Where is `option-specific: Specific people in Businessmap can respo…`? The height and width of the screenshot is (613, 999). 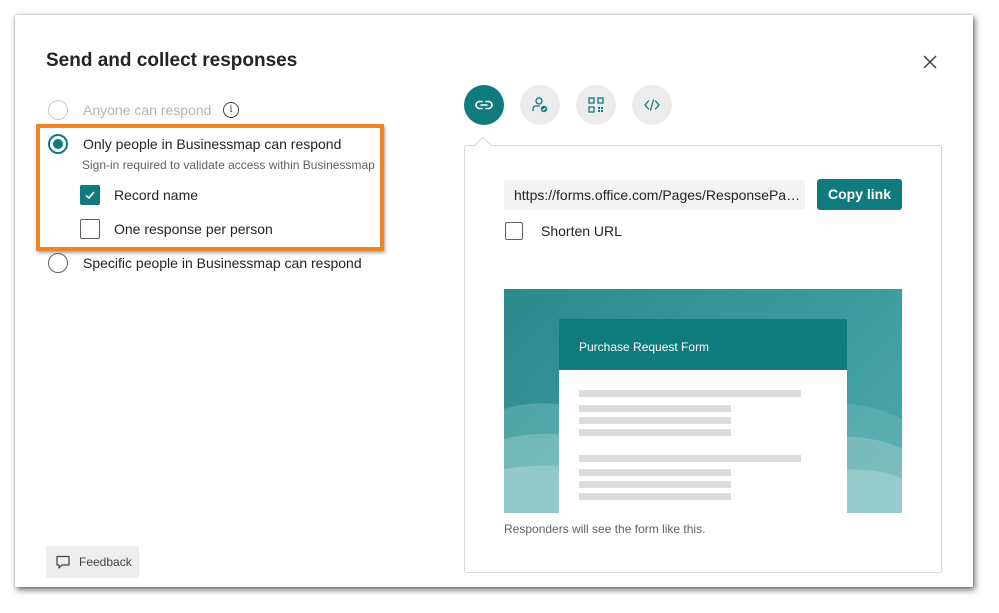 option-specific: Specific people in Businessmap can respo… is located at coordinates (205, 263).